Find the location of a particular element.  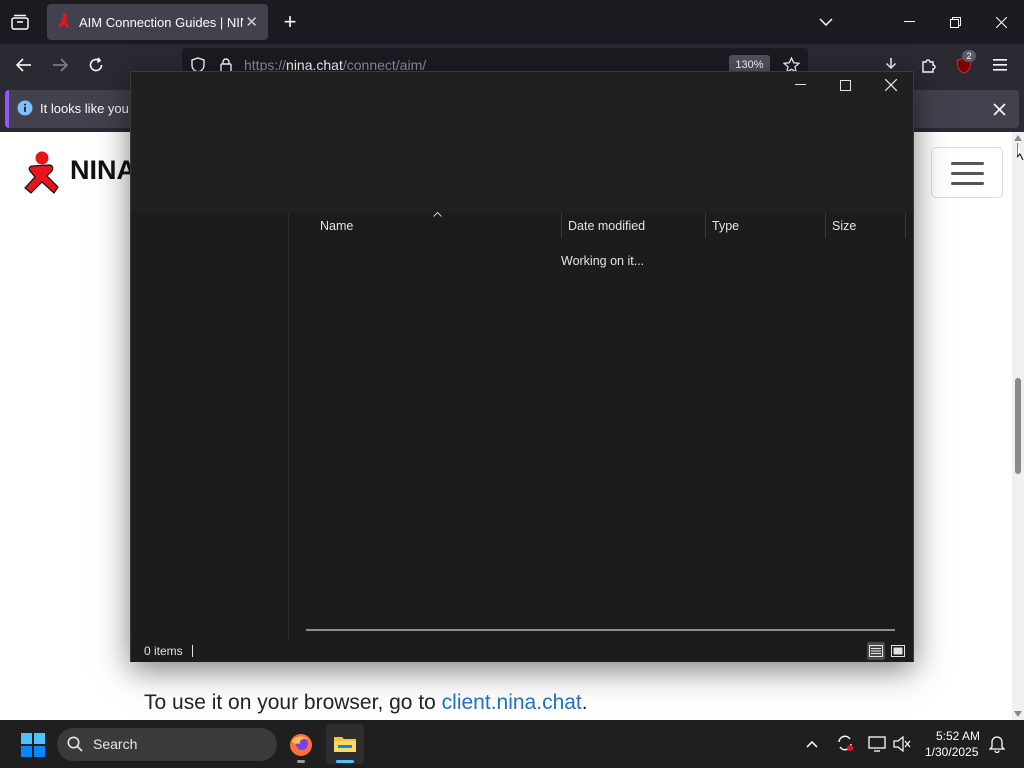

notification-close-icon is located at coordinates (999, 109).